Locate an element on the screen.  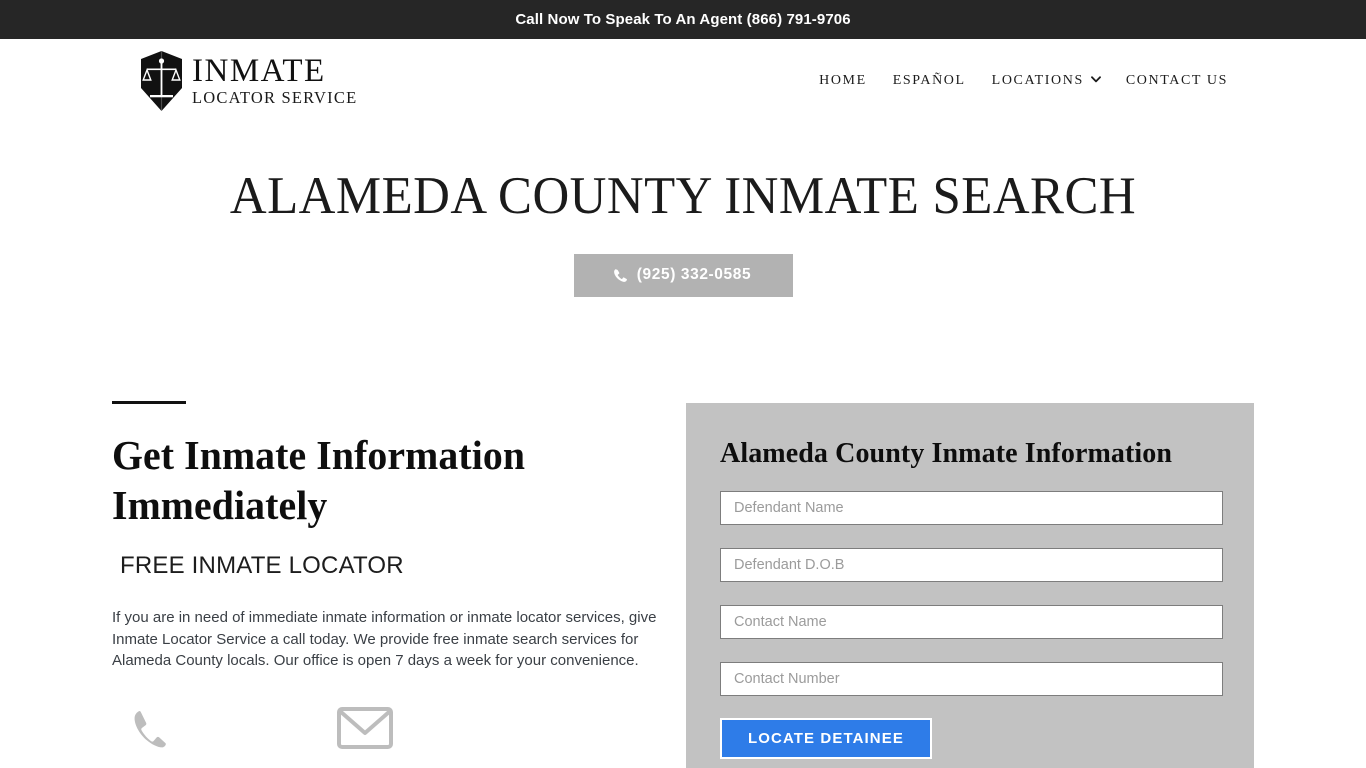
hero-cta-wrapper: (925) 332-0585 is located at coordinates (683, 276).